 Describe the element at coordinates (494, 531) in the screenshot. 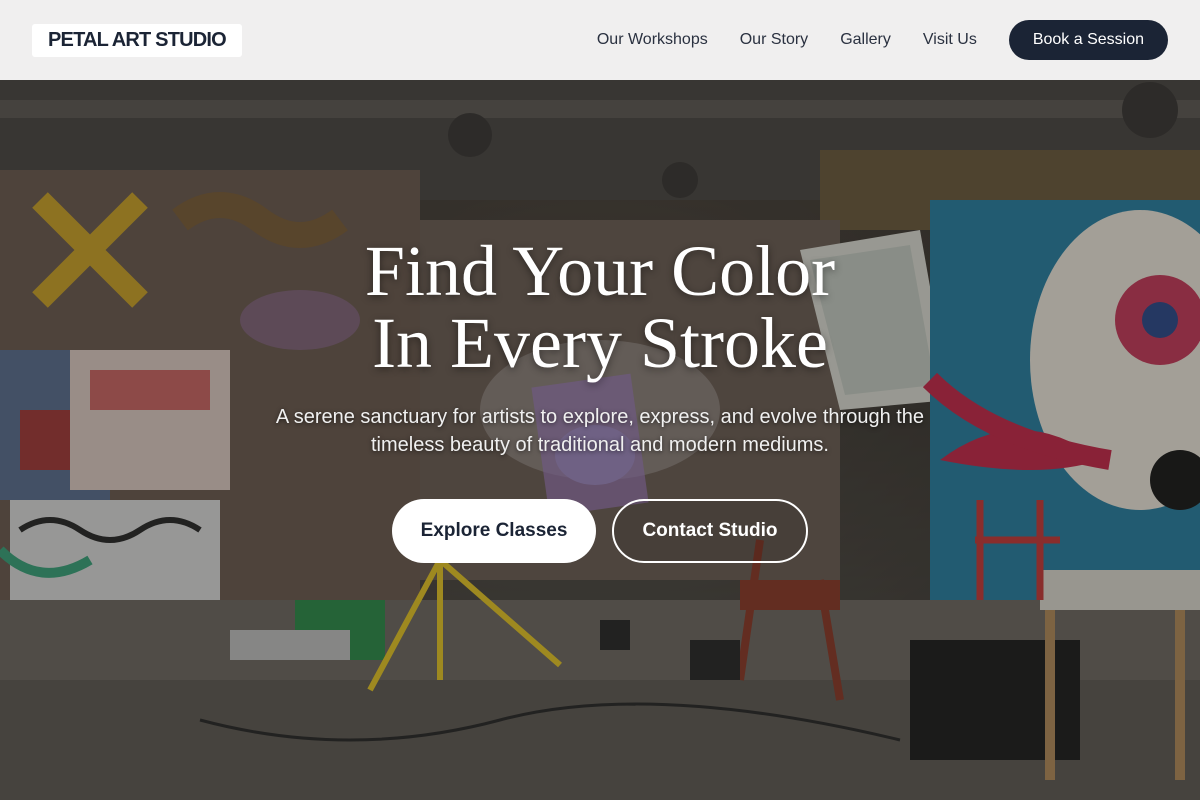

I see `explore-classes-button: Explore Classes` at that location.